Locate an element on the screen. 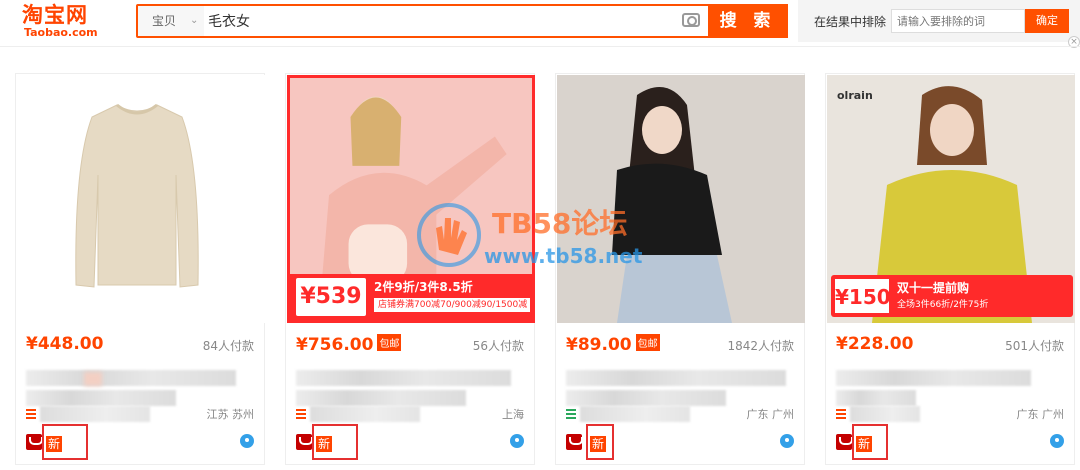 This screenshot has width=1080, height=470. model-image is located at coordinates (681, 199).